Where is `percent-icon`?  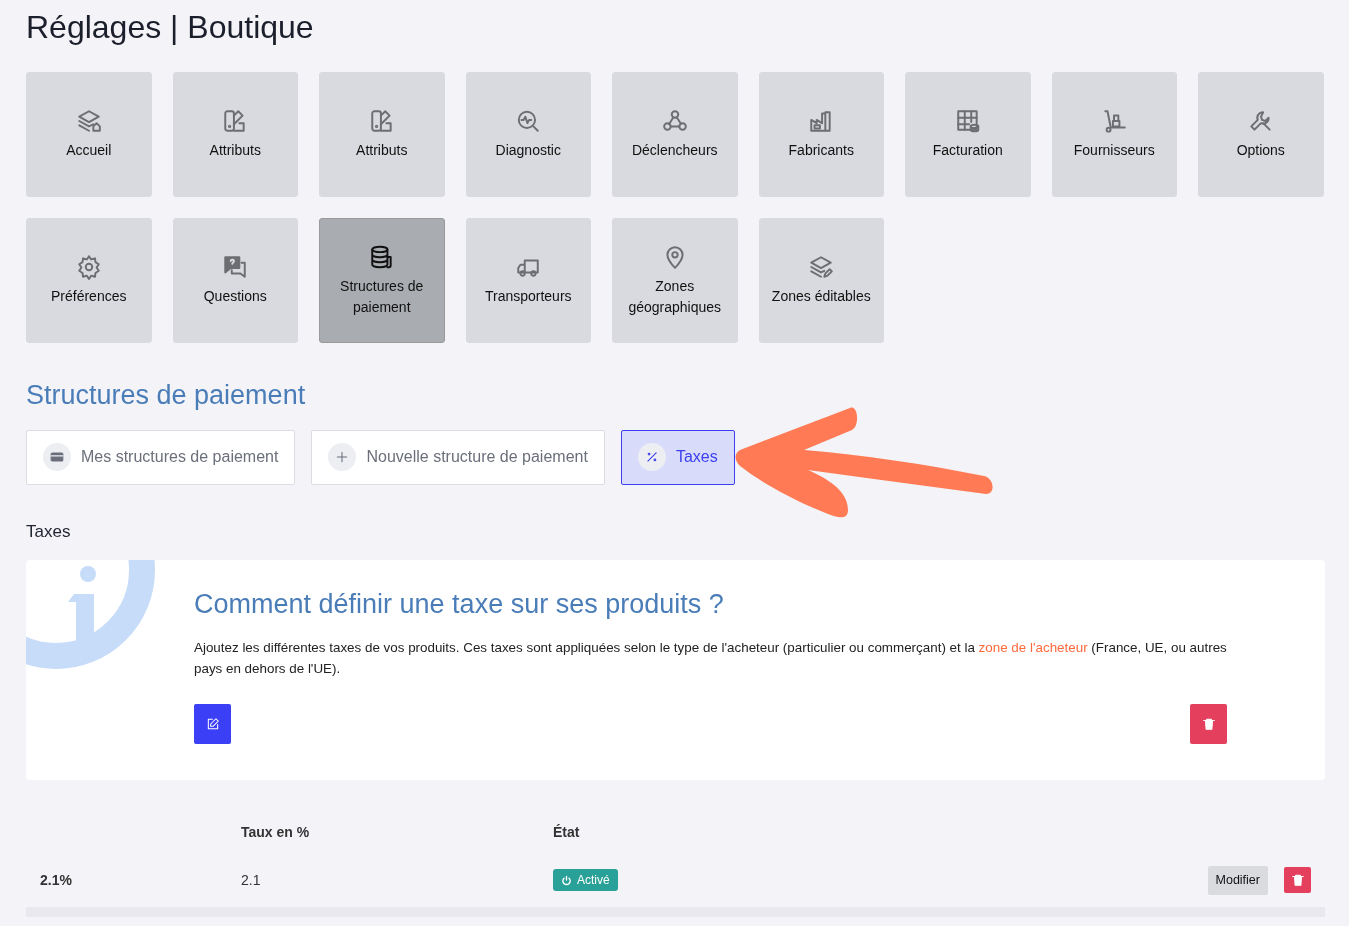
percent-icon is located at coordinates (651, 457).